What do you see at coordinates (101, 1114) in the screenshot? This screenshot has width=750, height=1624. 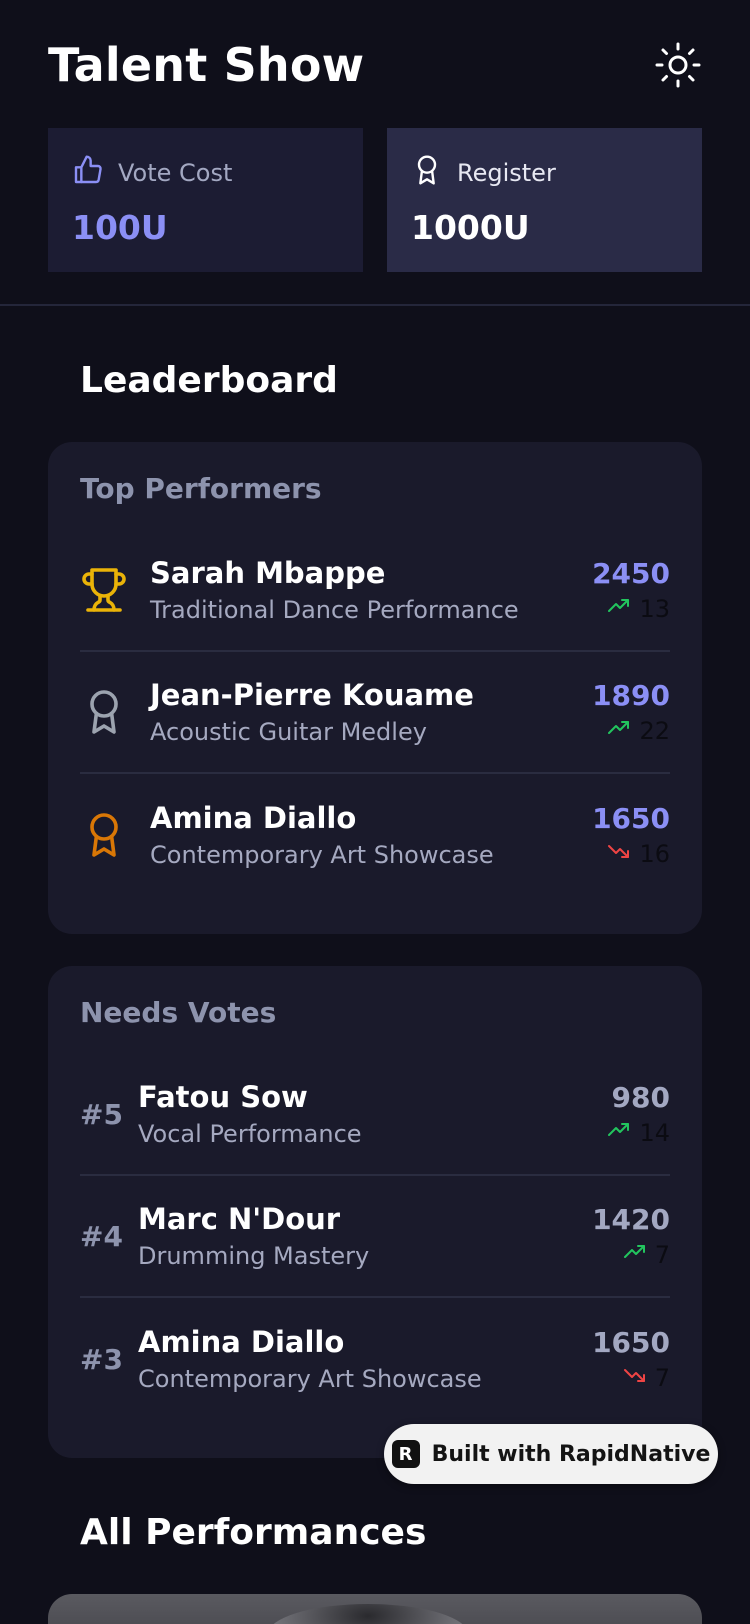 I see `rank-label: #5` at bounding box center [101, 1114].